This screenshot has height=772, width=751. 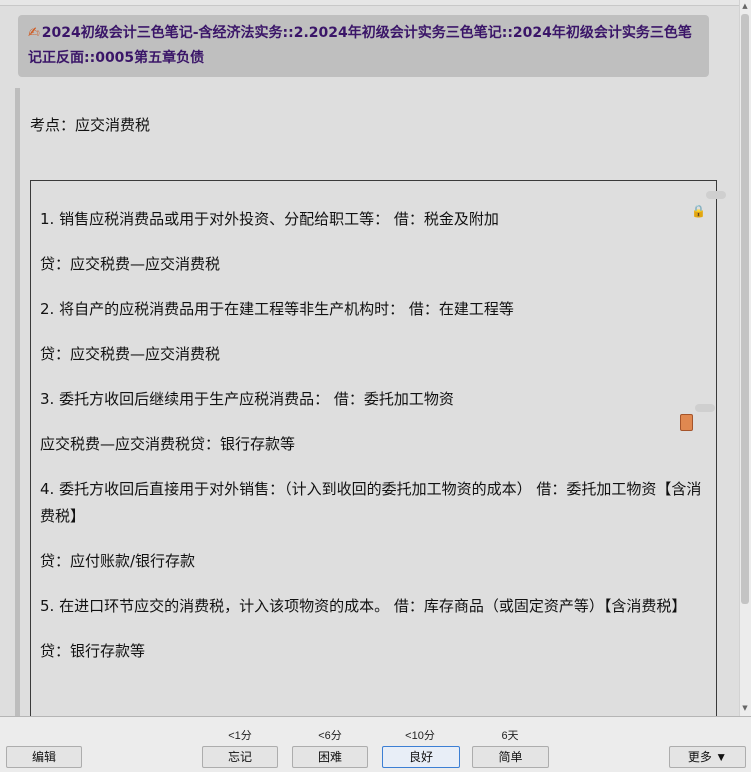 I want to click on review-toolbar: 编辑 <1分 <6分 <10分 6天 忘记 困难 良好 简单 更多 ▼, so click(x=375, y=744).